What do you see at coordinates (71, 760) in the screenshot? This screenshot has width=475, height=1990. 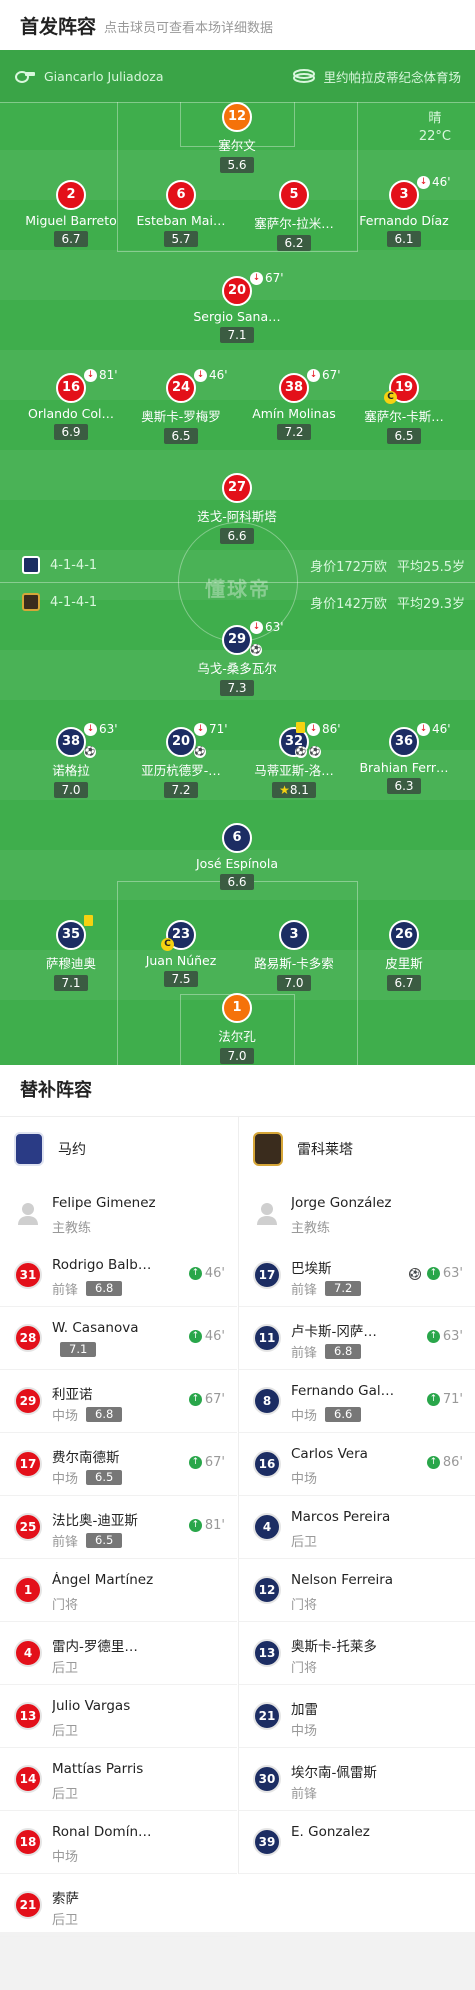 I see `player-away-midfielder: 38 诺格拉 7.0 ↓ 63' ⚽` at bounding box center [71, 760].